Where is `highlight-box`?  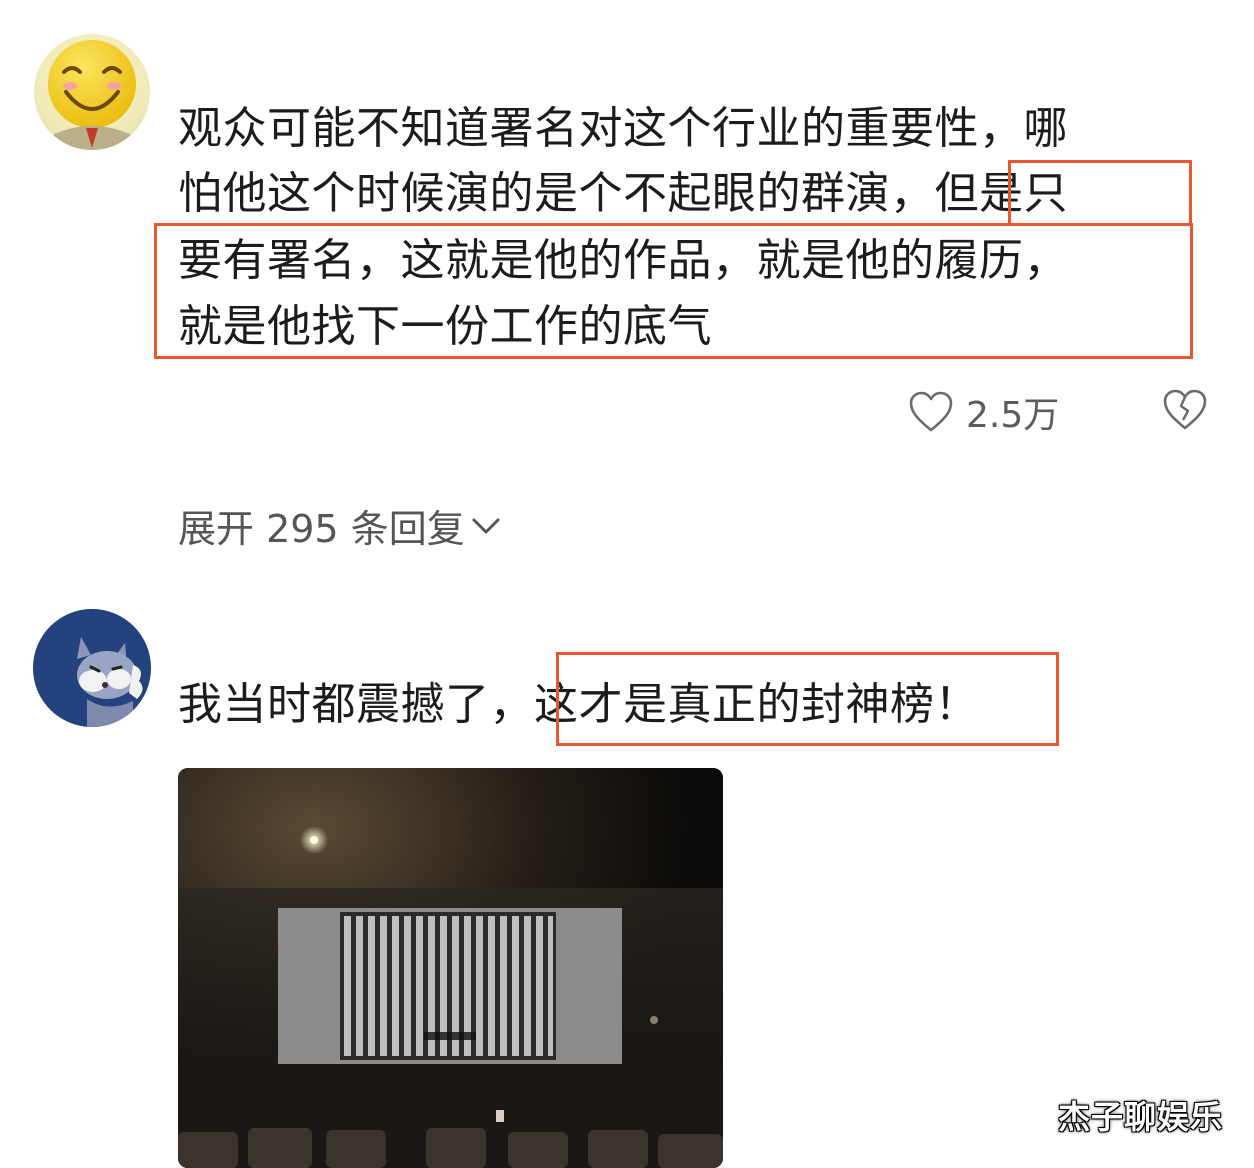
highlight-box is located at coordinates (807, 699).